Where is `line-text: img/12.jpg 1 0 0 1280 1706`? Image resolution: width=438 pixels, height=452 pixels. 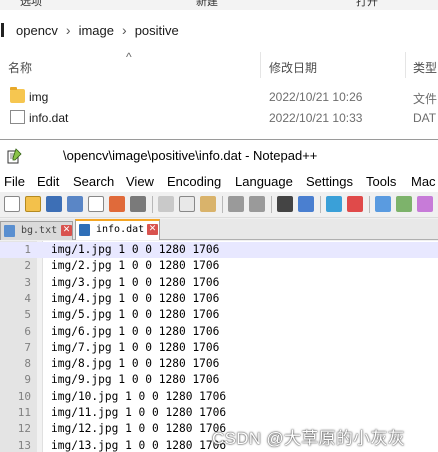 line-text: img/12.jpg 1 0 0 1280 1706 is located at coordinates (138, 429).